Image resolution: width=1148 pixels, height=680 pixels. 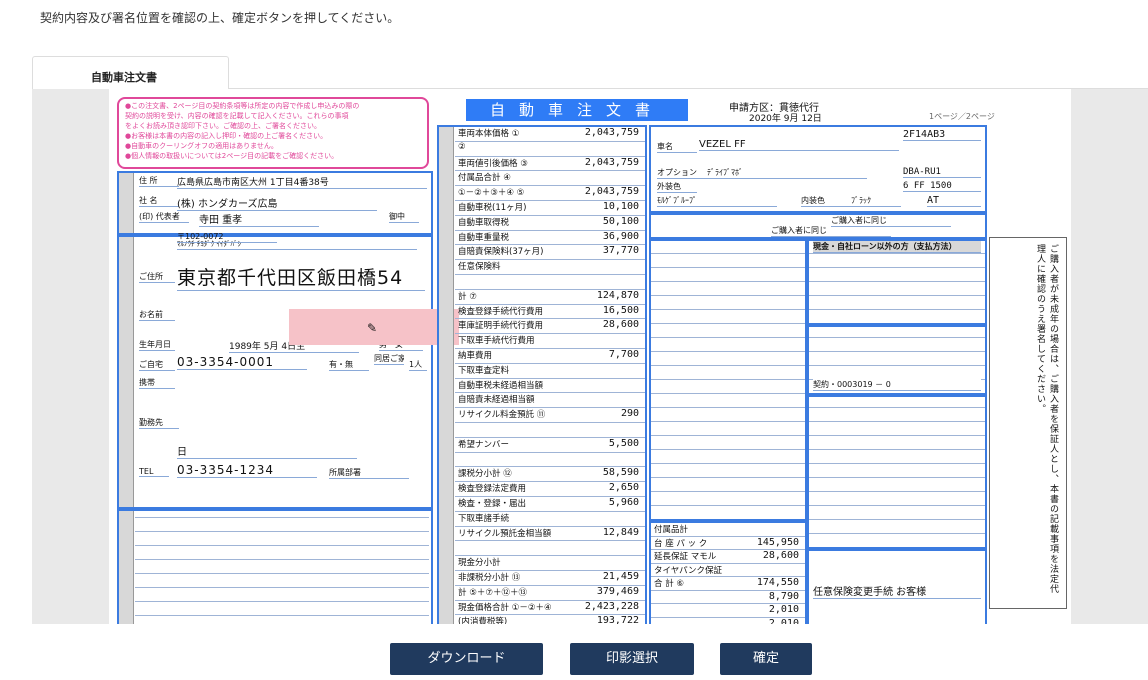 I want to click on price-row-value: 193,722, so click(x=617, y=619).